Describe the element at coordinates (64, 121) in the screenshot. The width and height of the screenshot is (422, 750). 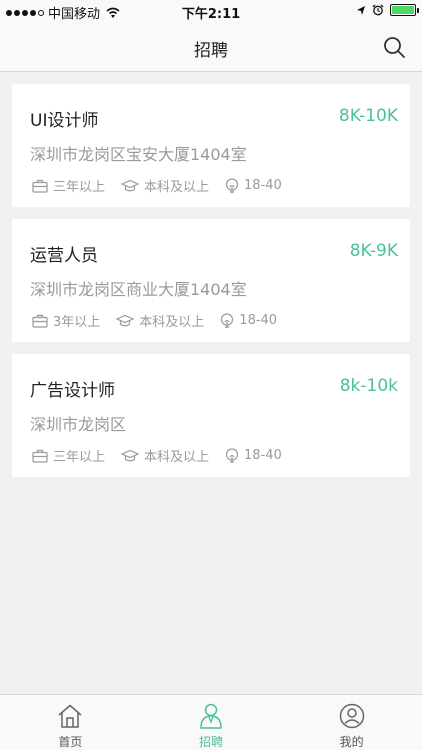
I see `job-title: UI设计师` at that location.